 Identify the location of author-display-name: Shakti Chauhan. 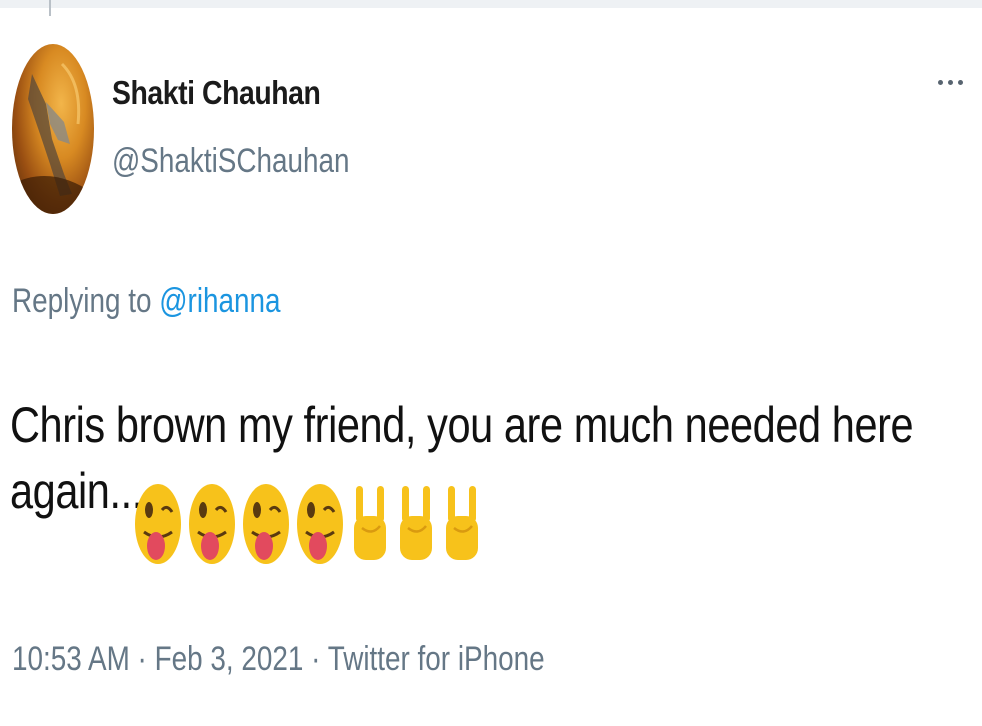
(216, 93).